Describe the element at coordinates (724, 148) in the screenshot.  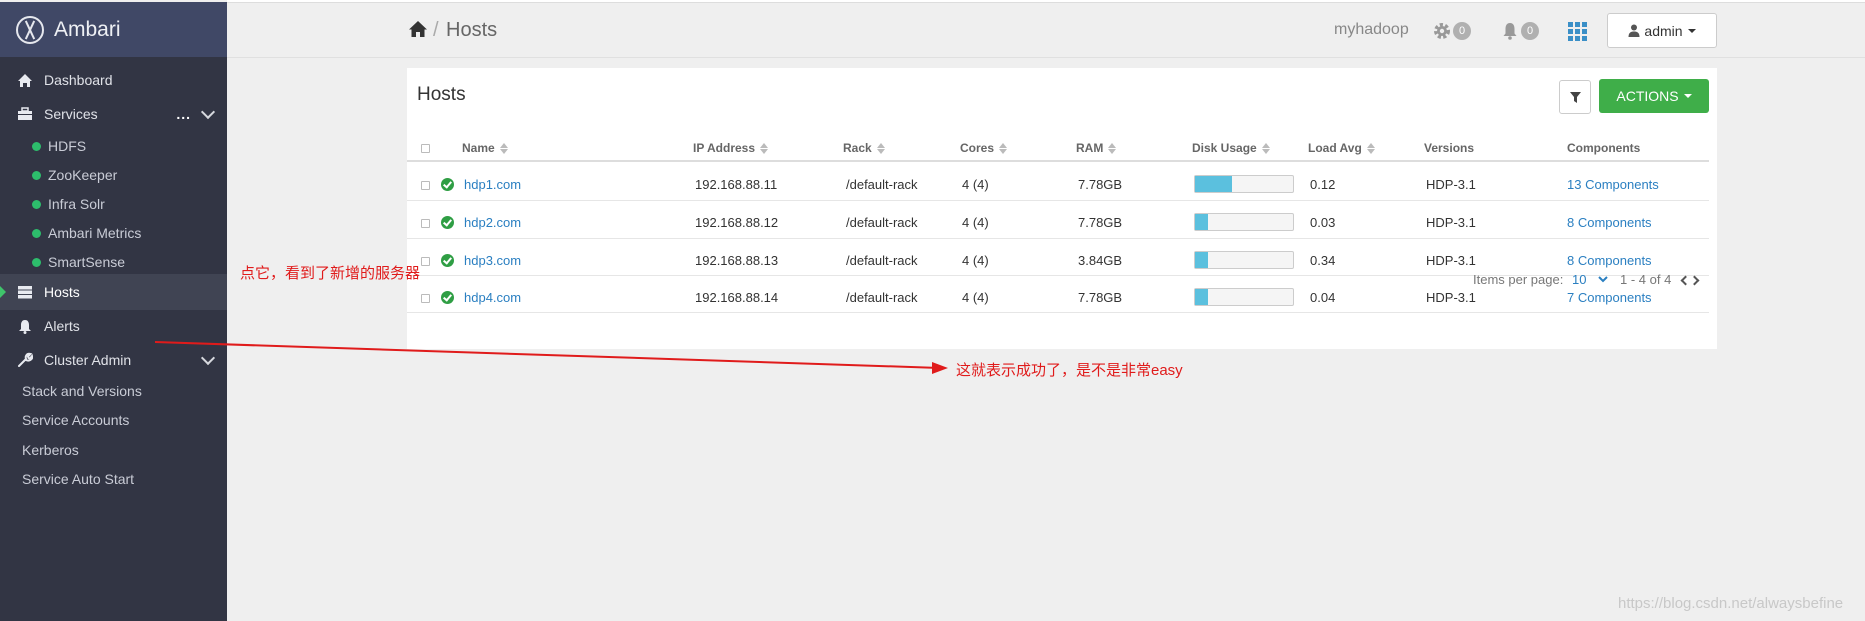
I see `column-header-label: IP Address` at that location.